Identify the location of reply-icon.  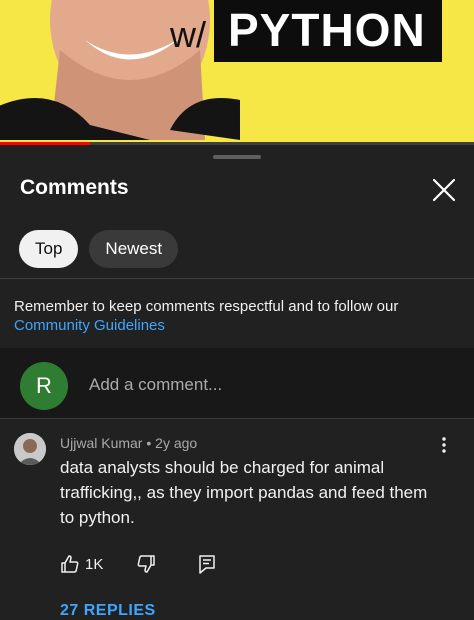
(207, 564).